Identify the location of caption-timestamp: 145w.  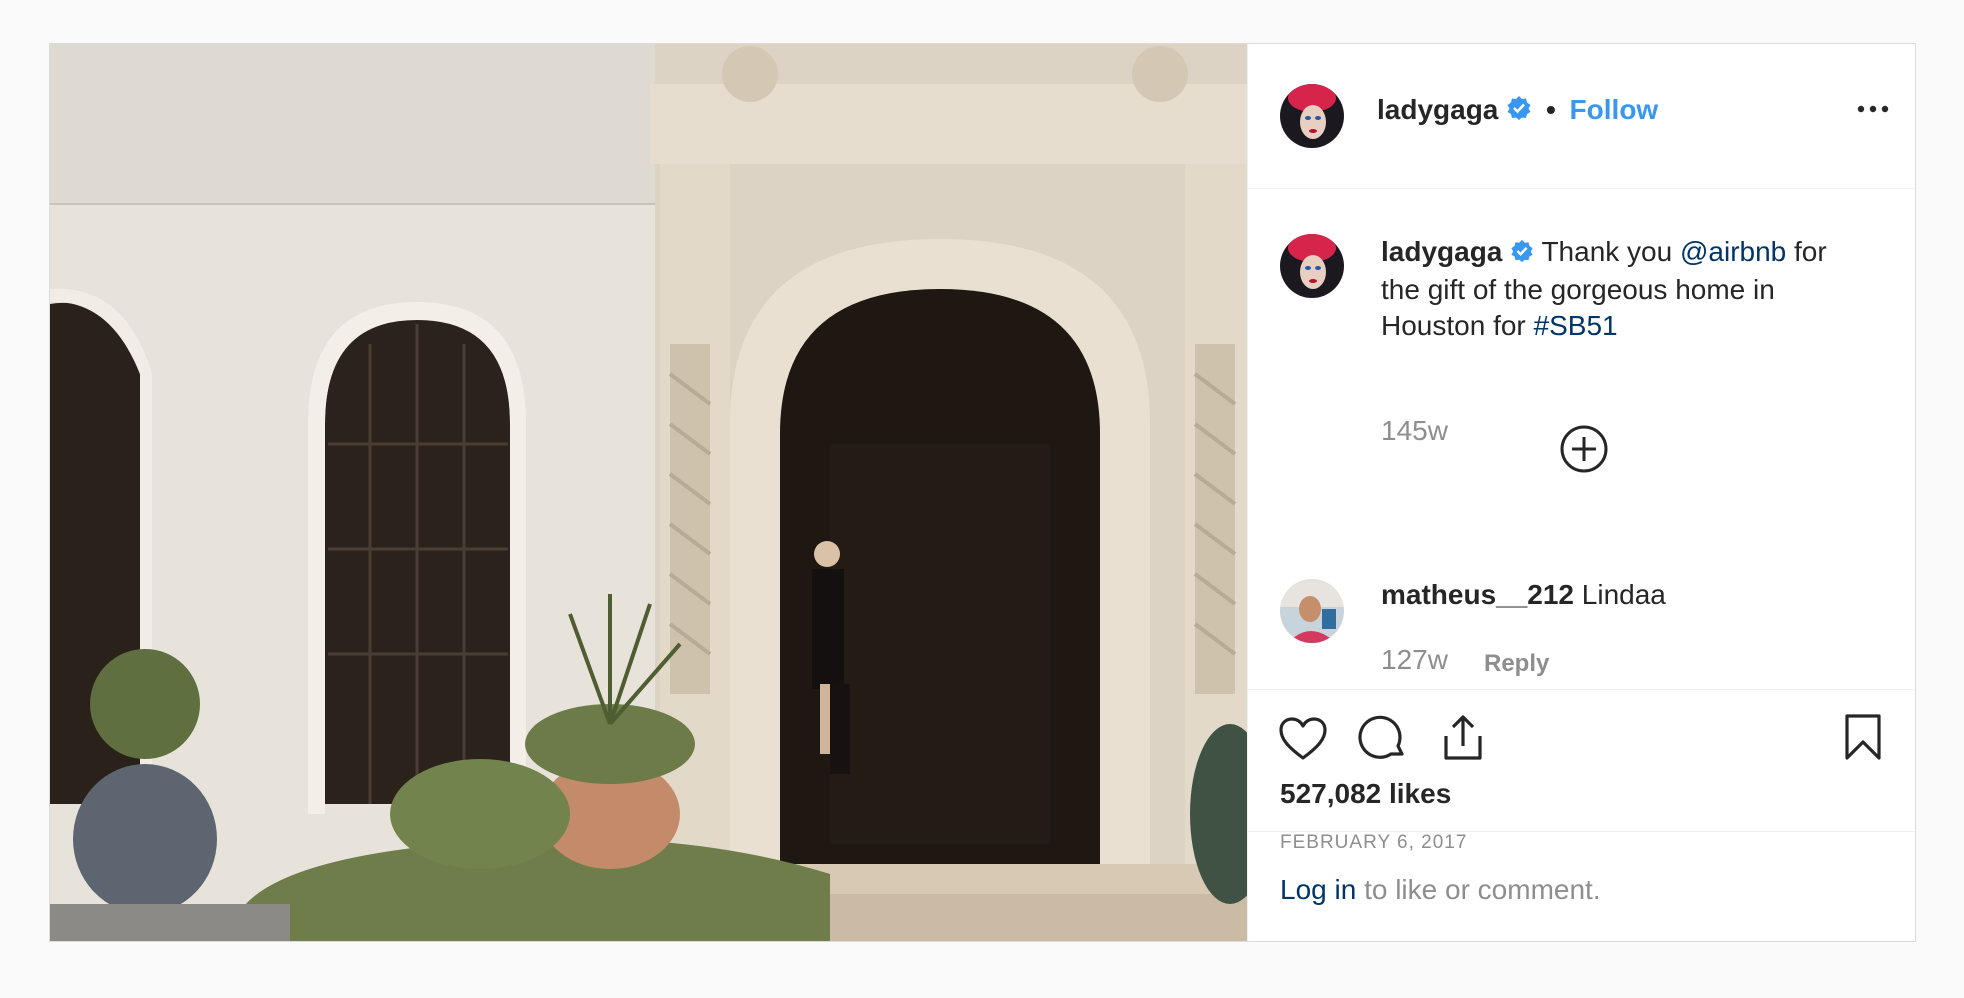
(1414, 431).